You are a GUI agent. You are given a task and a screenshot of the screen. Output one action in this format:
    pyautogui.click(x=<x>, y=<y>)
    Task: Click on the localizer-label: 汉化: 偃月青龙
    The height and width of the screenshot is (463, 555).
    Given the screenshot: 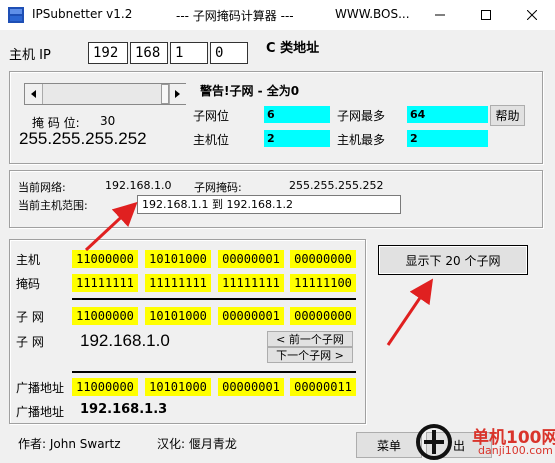 What is the action you would take?
    pyautogui.click(x=197, y=444)
    